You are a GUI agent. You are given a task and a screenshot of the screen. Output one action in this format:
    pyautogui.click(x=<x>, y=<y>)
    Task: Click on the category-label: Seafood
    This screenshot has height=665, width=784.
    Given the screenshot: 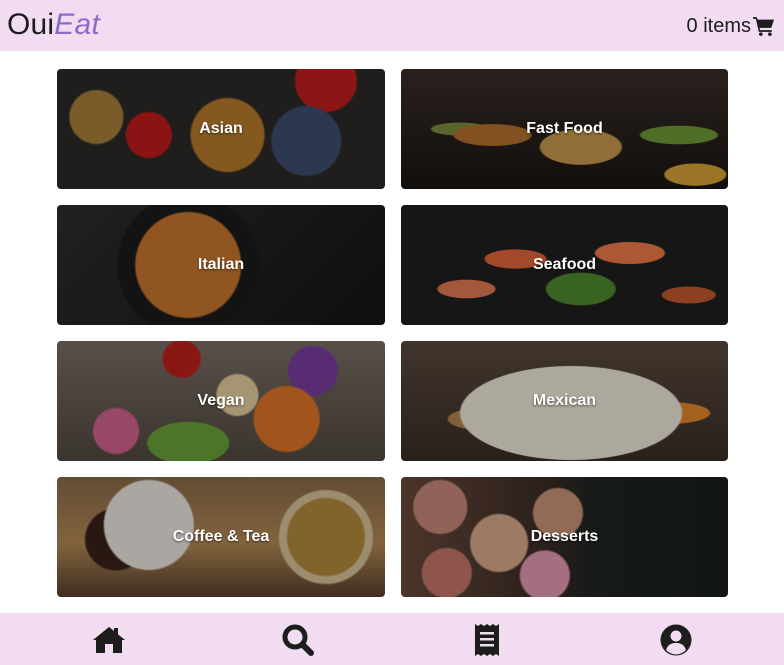 What is the action you would take?
    pyautogui.click(x=564, y=264)
    